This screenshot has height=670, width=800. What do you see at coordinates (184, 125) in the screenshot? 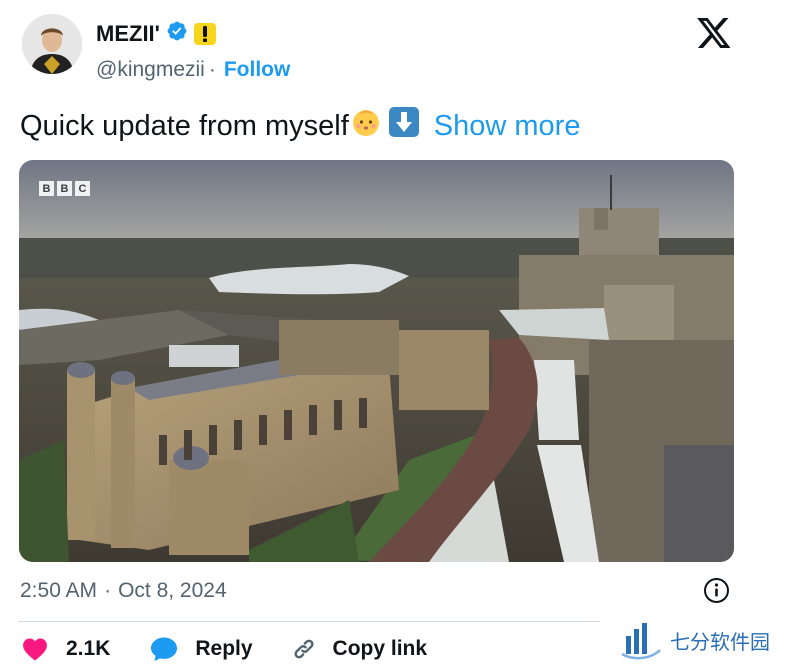
I see `tweet-body: Quick update from myself` at bounding box center [184, 125].